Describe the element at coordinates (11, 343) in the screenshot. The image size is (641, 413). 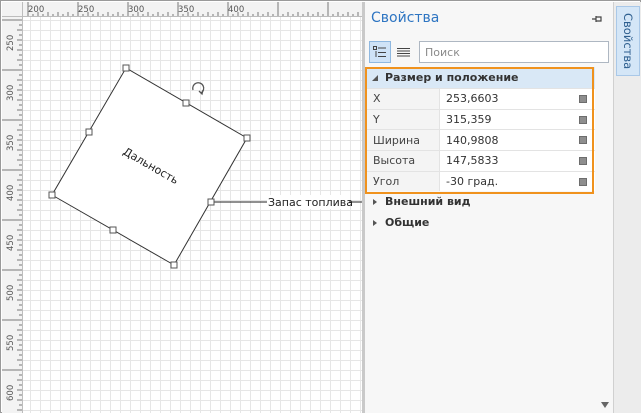
I see `ruler-left-label: 550` at that location.